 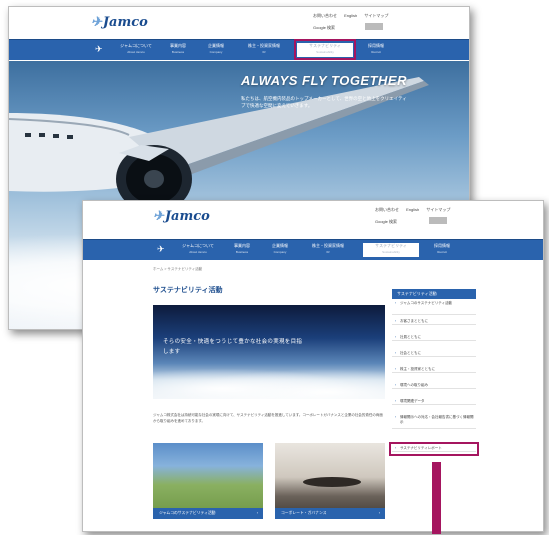 I want to click on sidebar-item: 社員とともに, so click(x=434, y=338).